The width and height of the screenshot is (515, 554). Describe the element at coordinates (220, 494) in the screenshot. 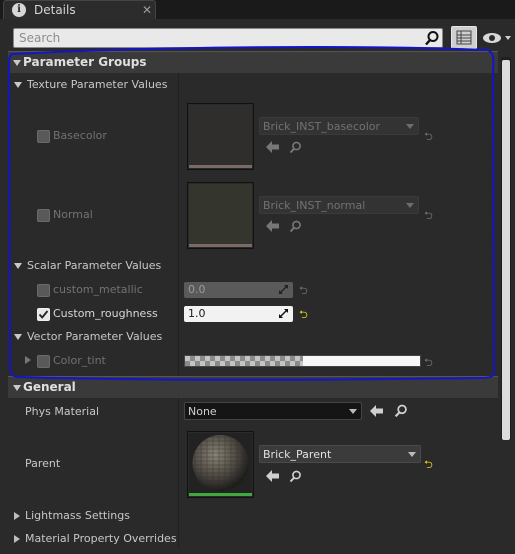

I see `parent-thumbnail-bar` at that location.